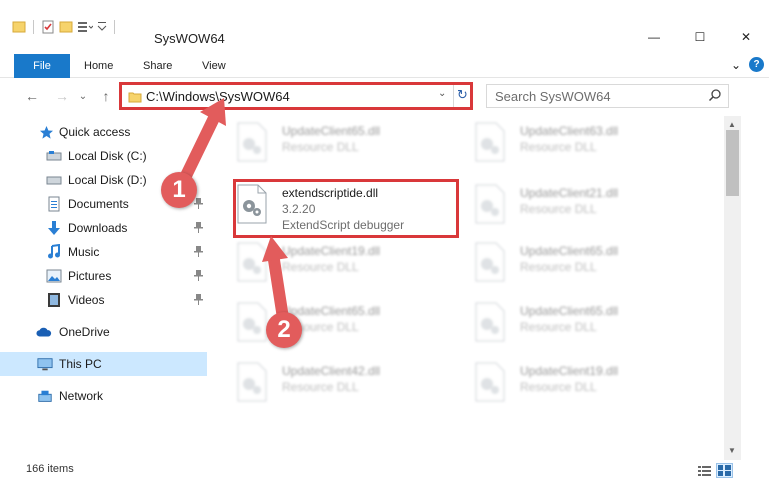 The image size is (769, 502). I want to click on file-item: UpdateClient63.dll Resource DLL, so click(565, 144).